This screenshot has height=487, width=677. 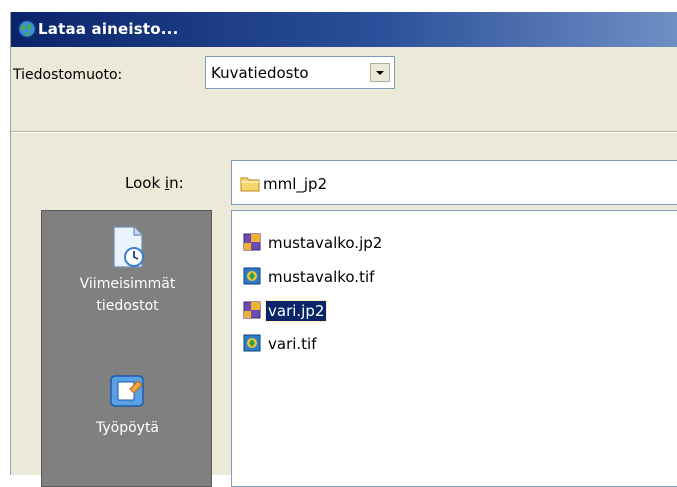 I want to click on globe-icon, so click(x=27, y=29).